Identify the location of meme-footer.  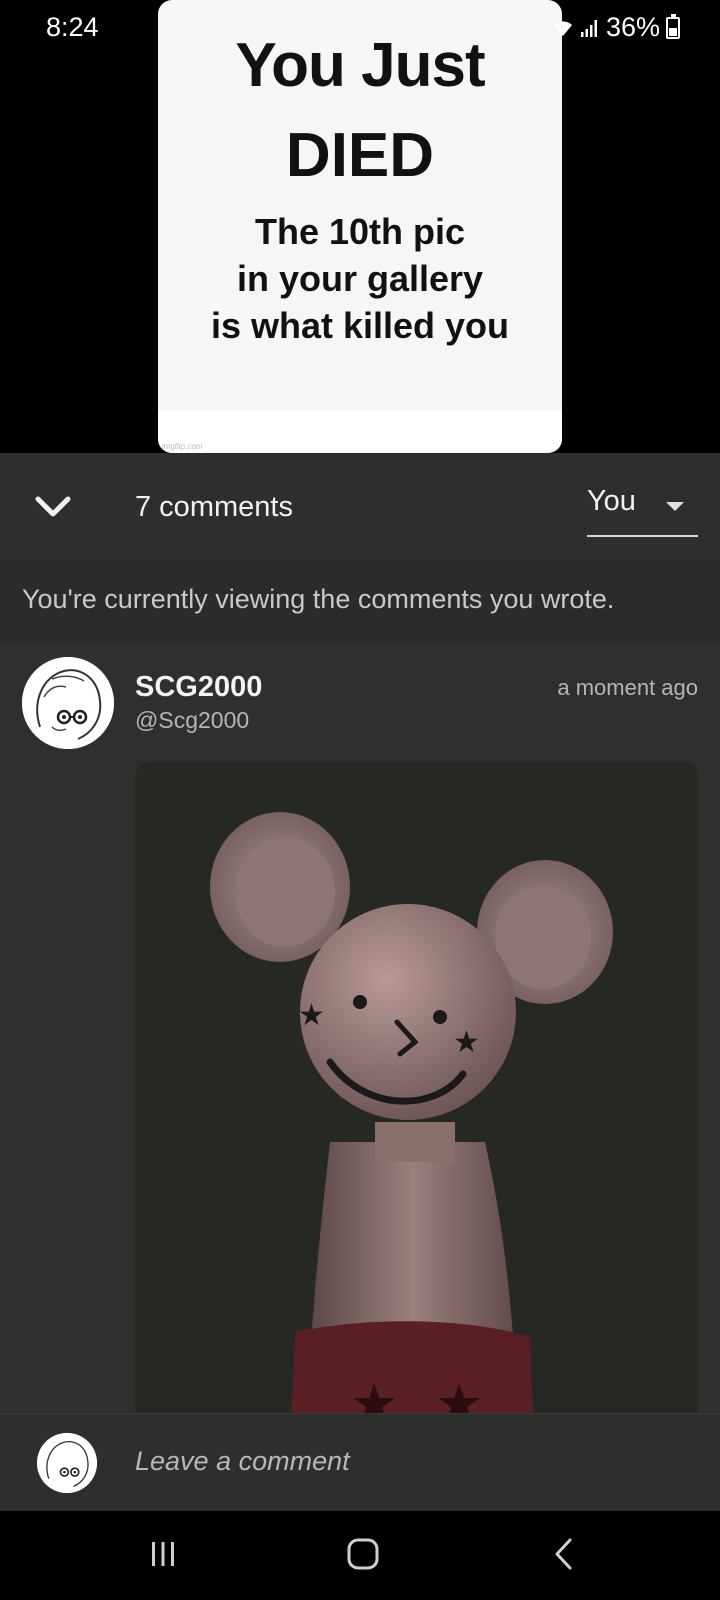
(360, 432).